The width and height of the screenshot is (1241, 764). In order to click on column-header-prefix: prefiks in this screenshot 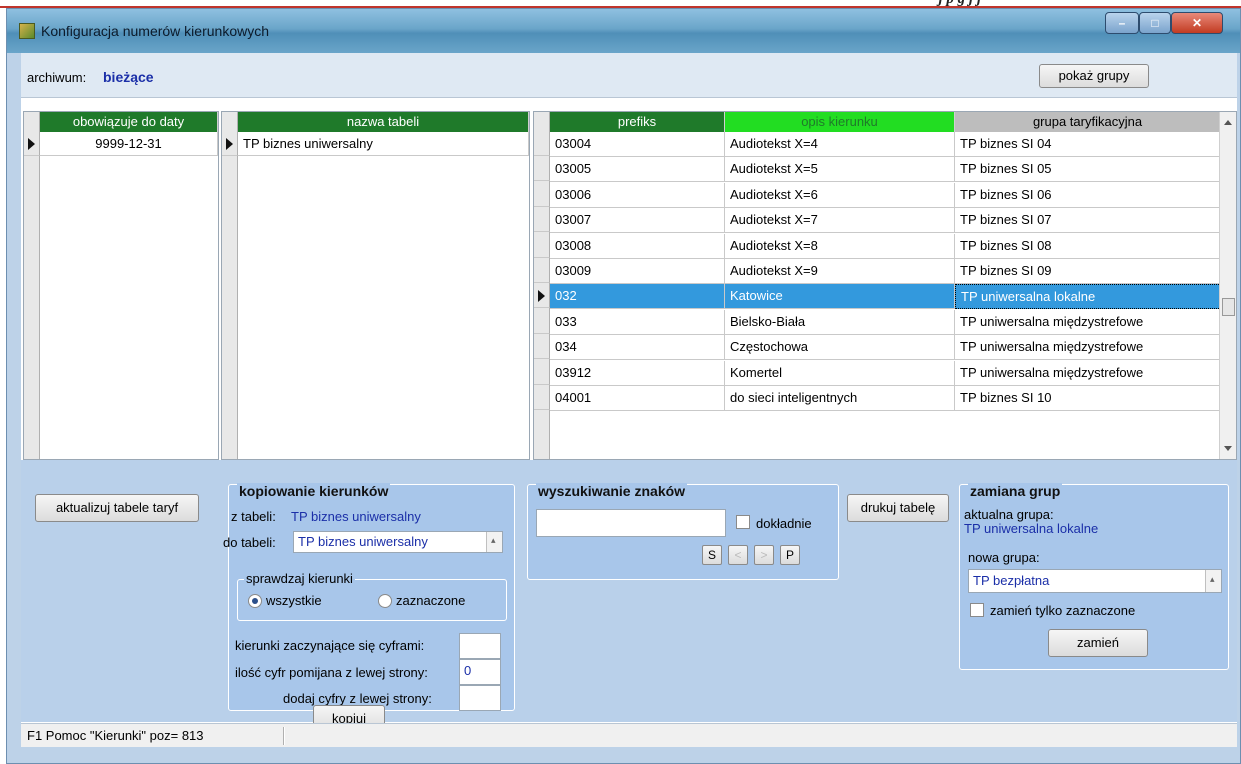, I will do `click(637, 122)`.